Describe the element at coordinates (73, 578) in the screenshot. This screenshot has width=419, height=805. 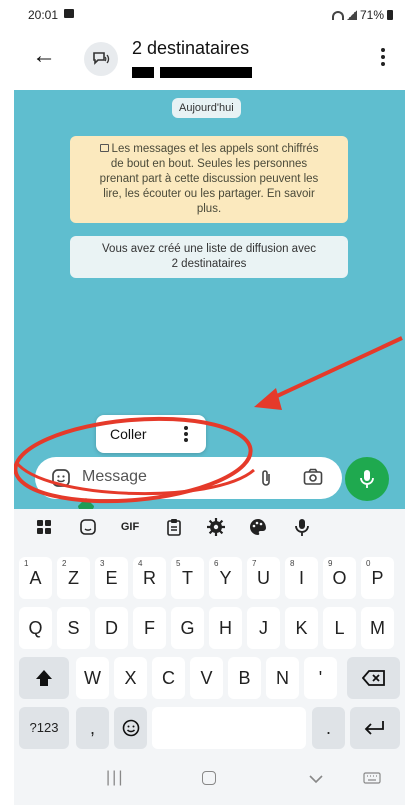
I see `key-z: 2Z` at that location.